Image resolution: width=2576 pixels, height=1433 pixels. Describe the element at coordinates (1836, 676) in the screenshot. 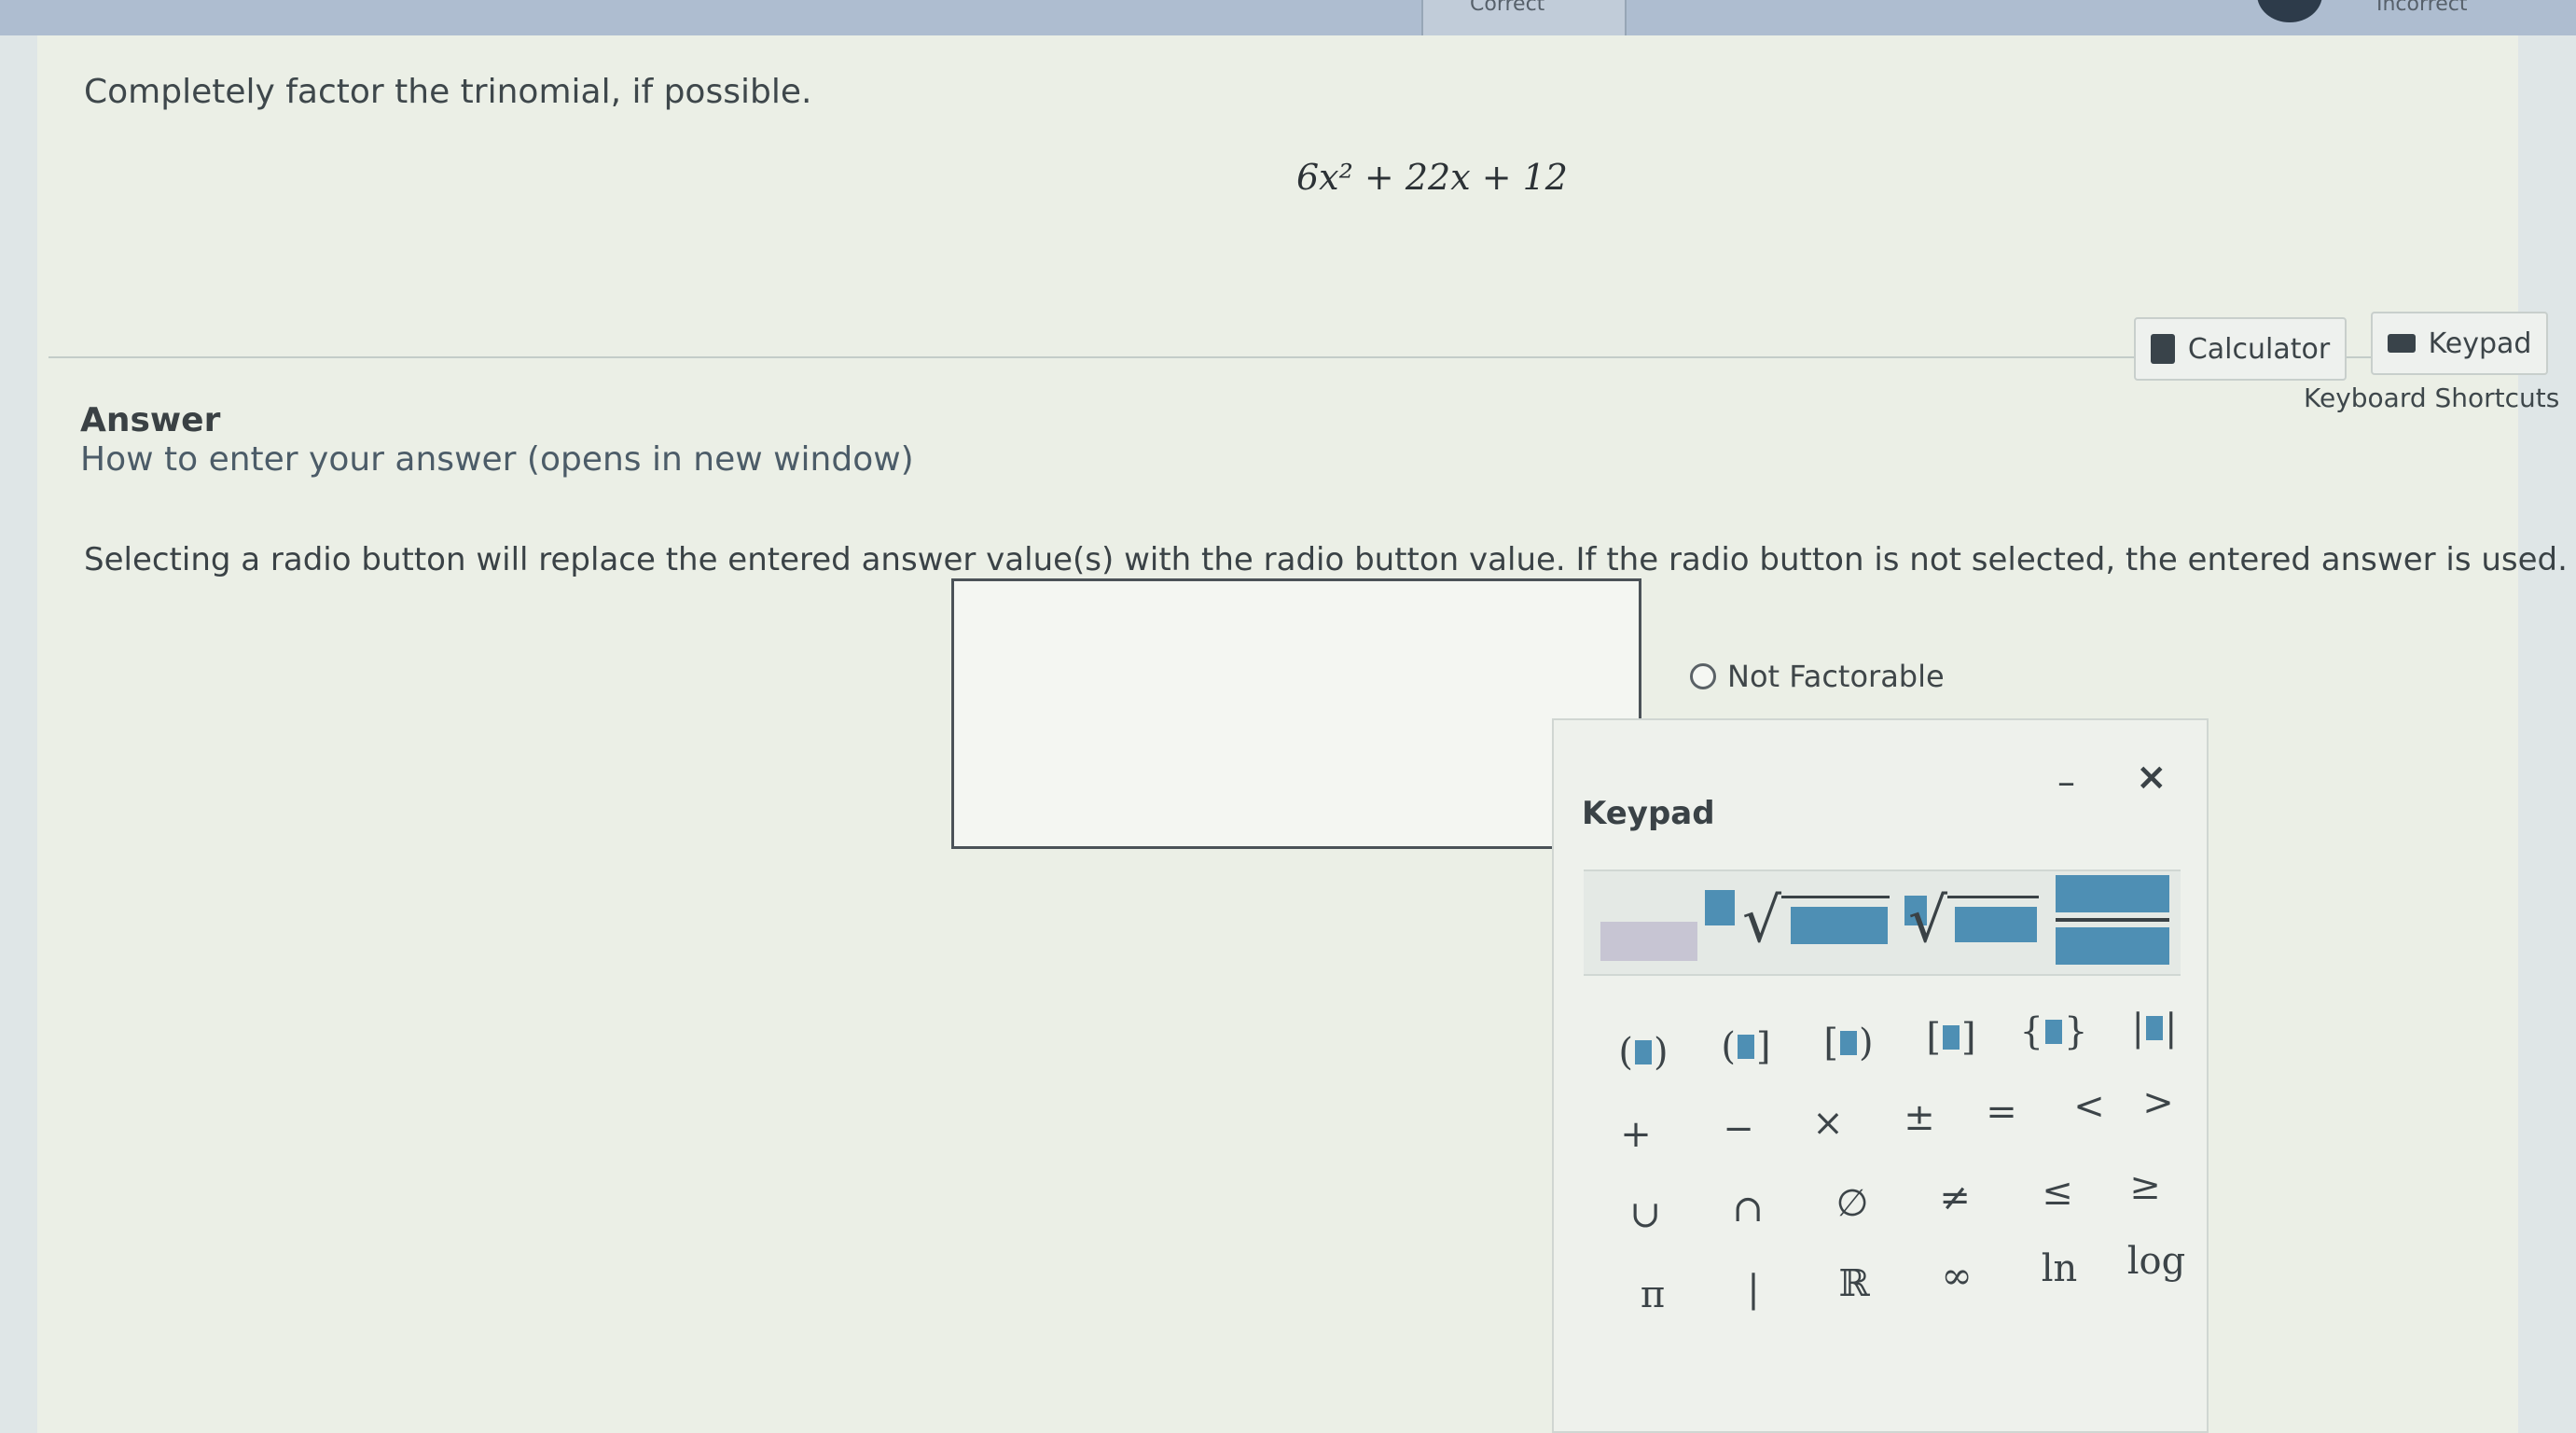

I see `not-factorable-label: Not Factorable` at that location.